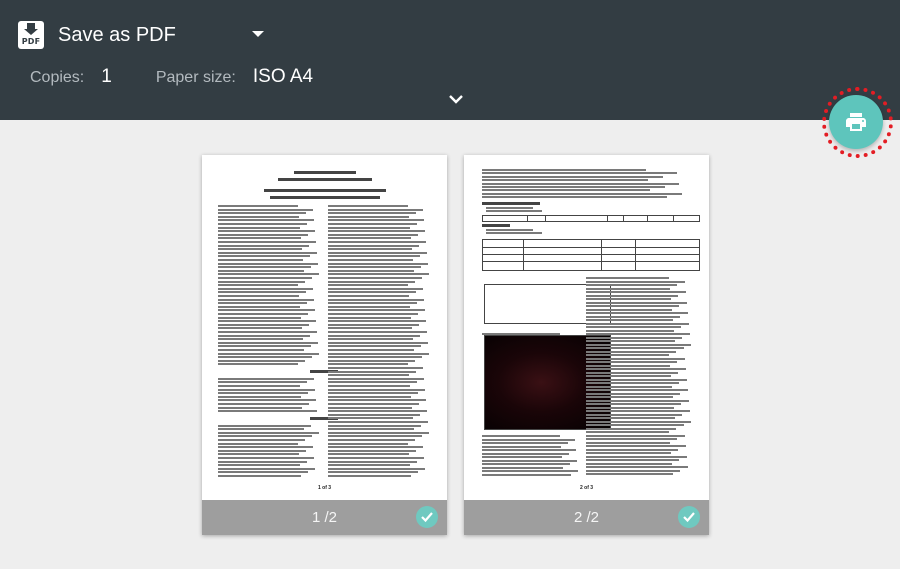  What do you see at coordinates (856, 122) in the screenshot?
I see `print-button` at bounding box center [856, 122].